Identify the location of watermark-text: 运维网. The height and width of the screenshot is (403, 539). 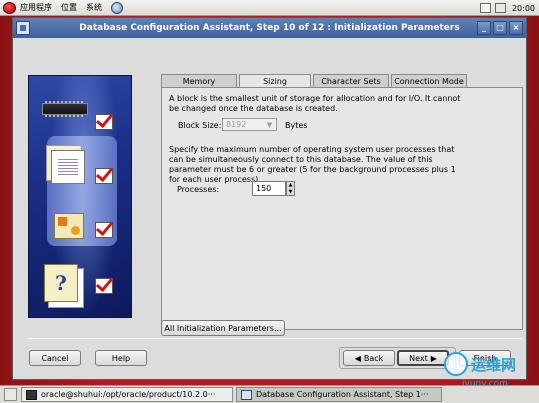
(494, 365).